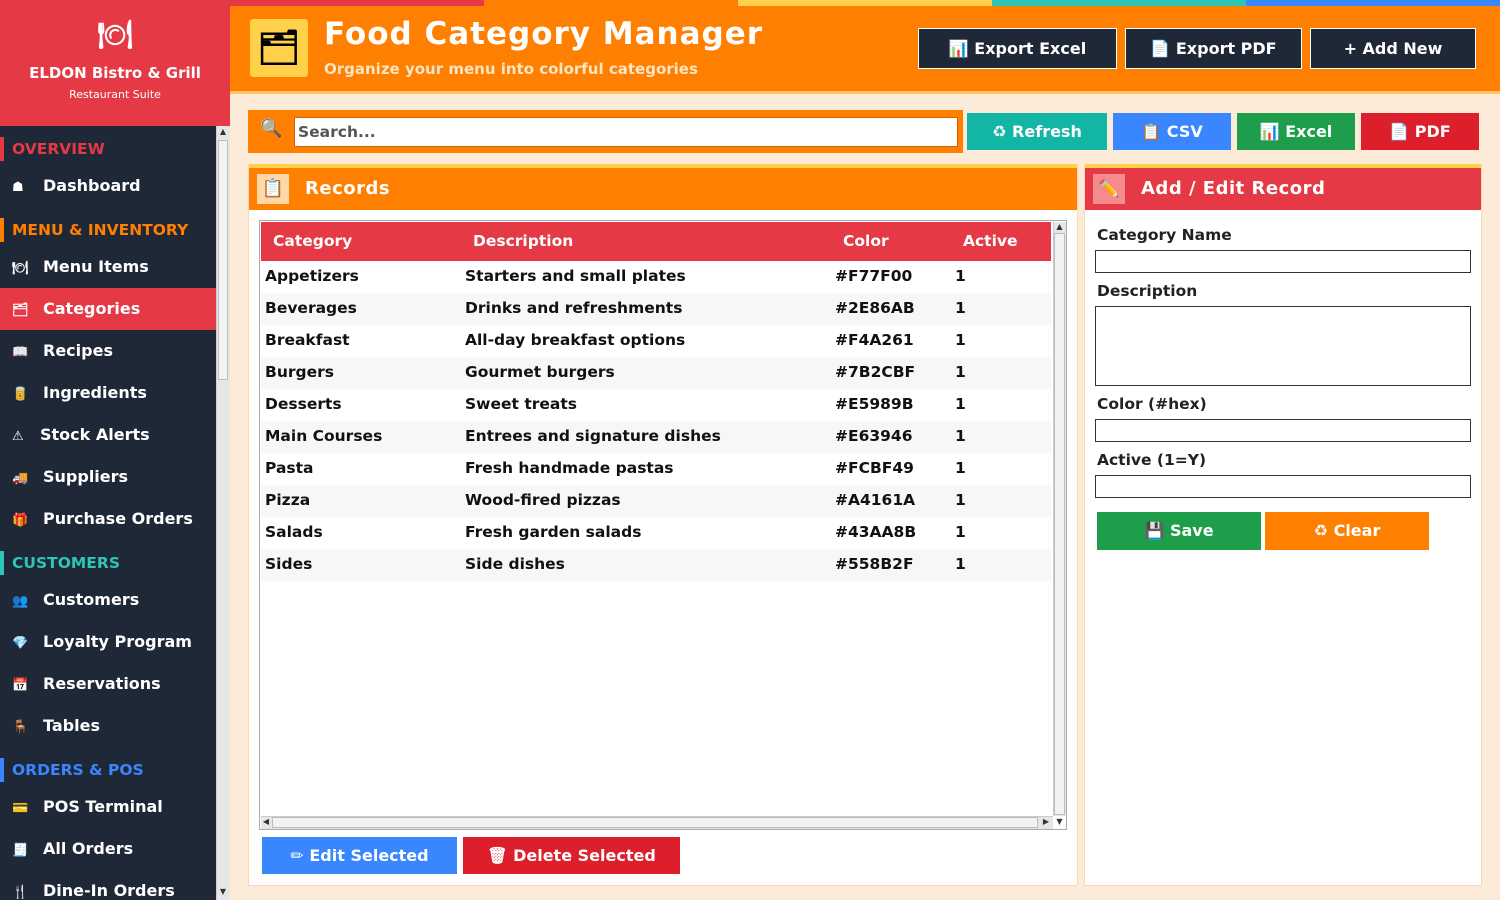  Describe the element at coordinates (575, 340) in the screenshot. I see `cell-description: All-day breakfast options` at that location.